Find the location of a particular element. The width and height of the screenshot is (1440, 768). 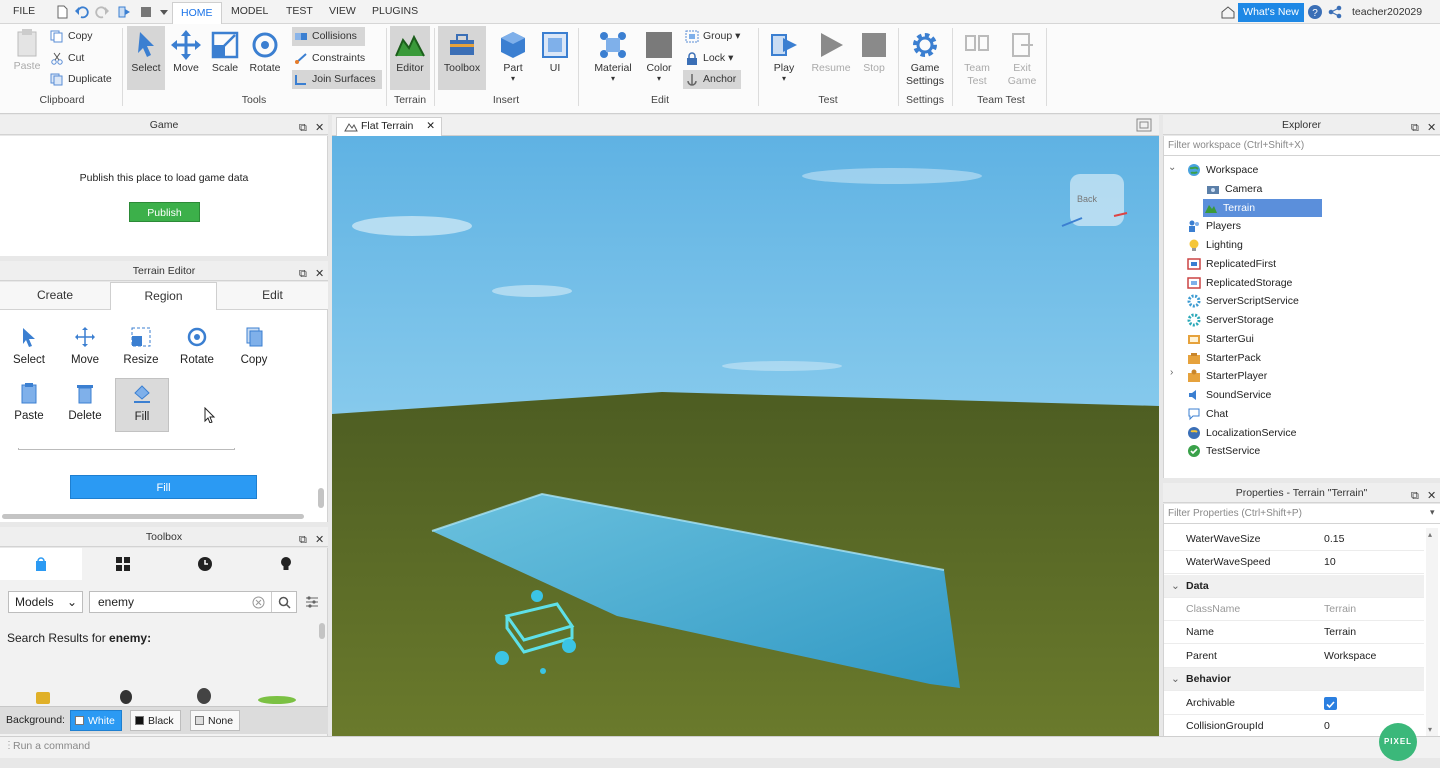

filter-sliders-icon is located at coordinates (312, 602).